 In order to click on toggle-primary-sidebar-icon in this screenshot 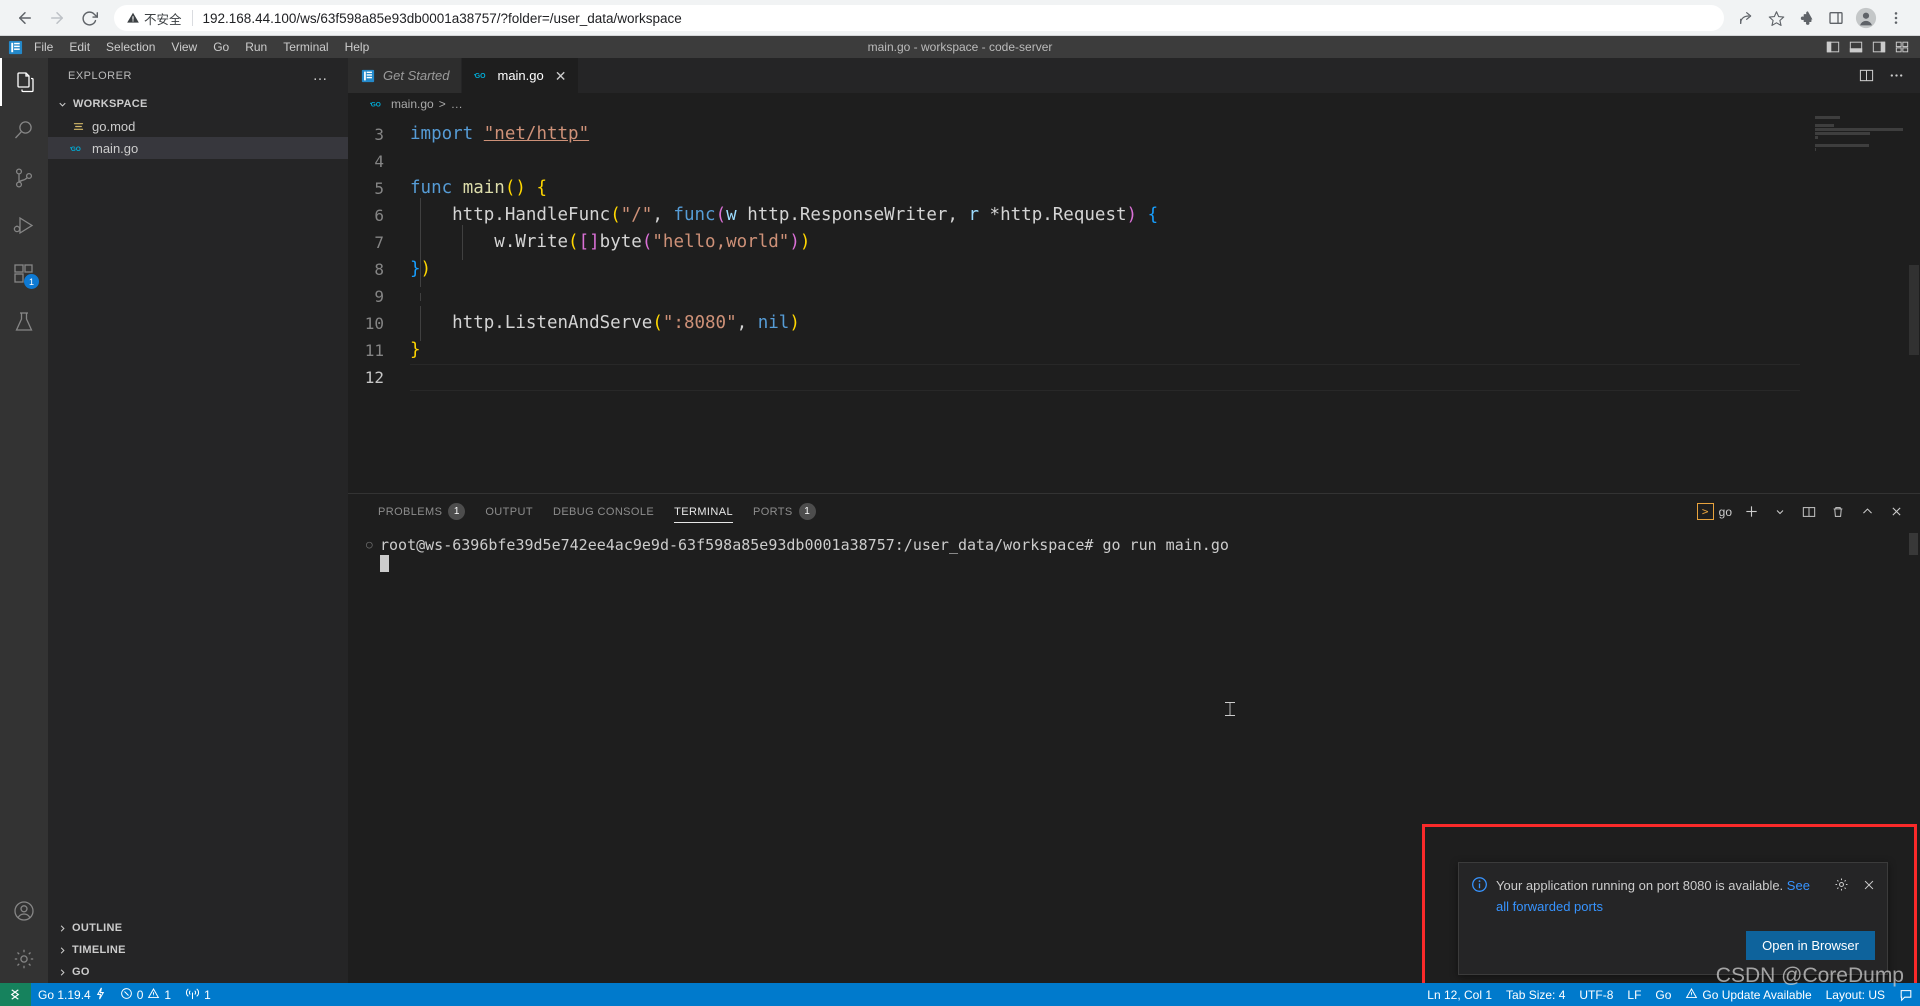, I will do `click(1833, 47)`.